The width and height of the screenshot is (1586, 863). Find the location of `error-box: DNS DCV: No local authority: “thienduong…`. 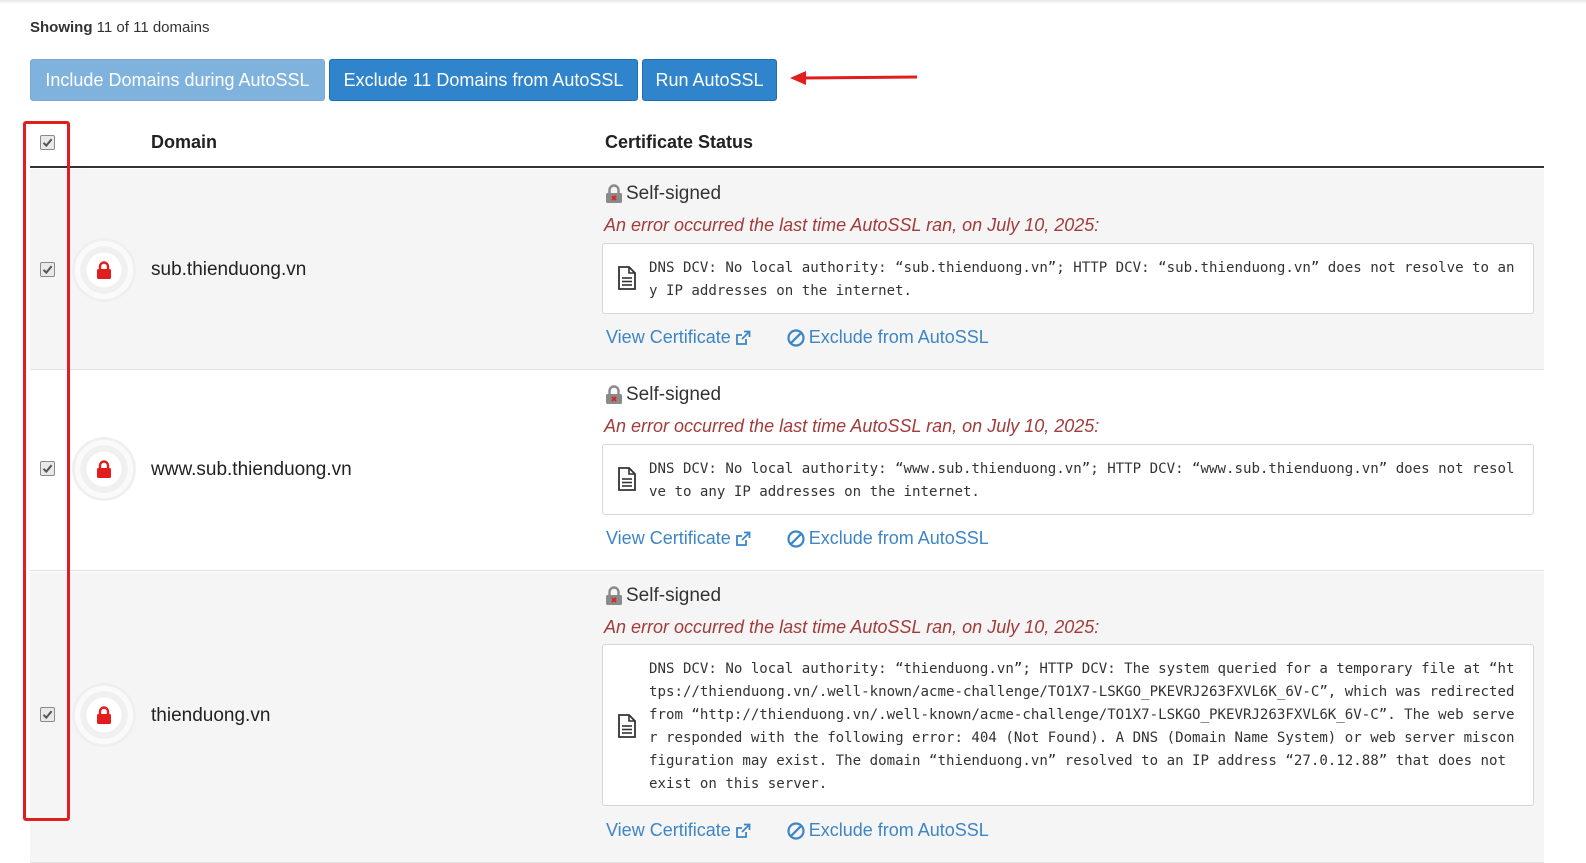

error-box: DNS DCV: No local authority: “thienduong… is located at coordinates (1068, 725).